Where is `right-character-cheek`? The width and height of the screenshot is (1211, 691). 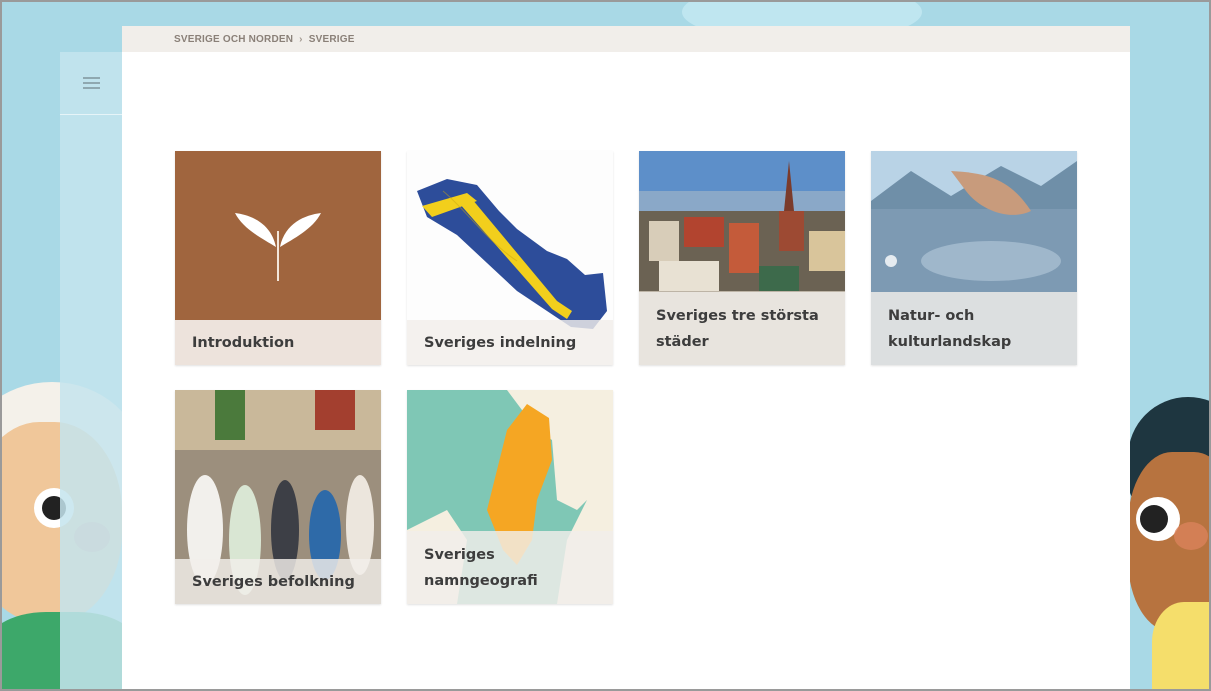
right-character-cheek is located at coordinates (1191, 536).